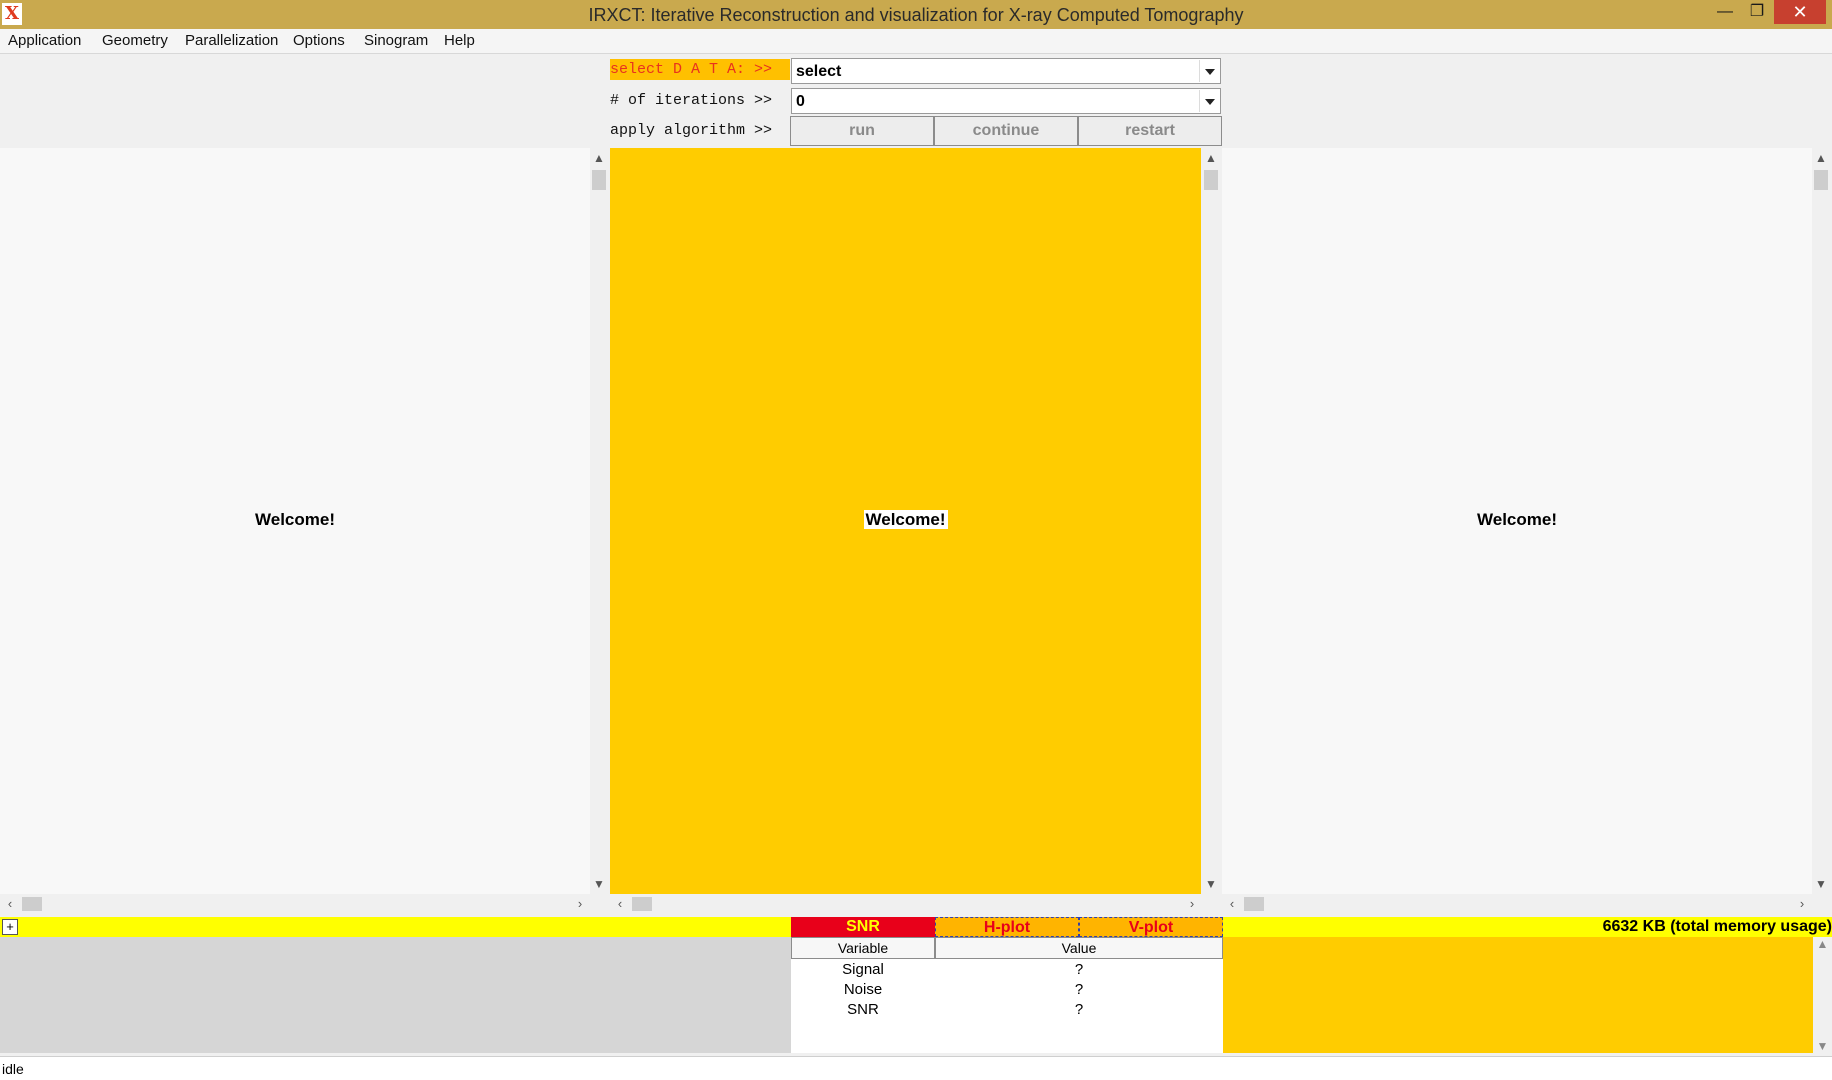 The width and height of the screenshot is (1832, 1080). What do you see at coordinates (459, 40) in the screenshot?
I see `menu-help: Help` at bounding box center [459, 40].